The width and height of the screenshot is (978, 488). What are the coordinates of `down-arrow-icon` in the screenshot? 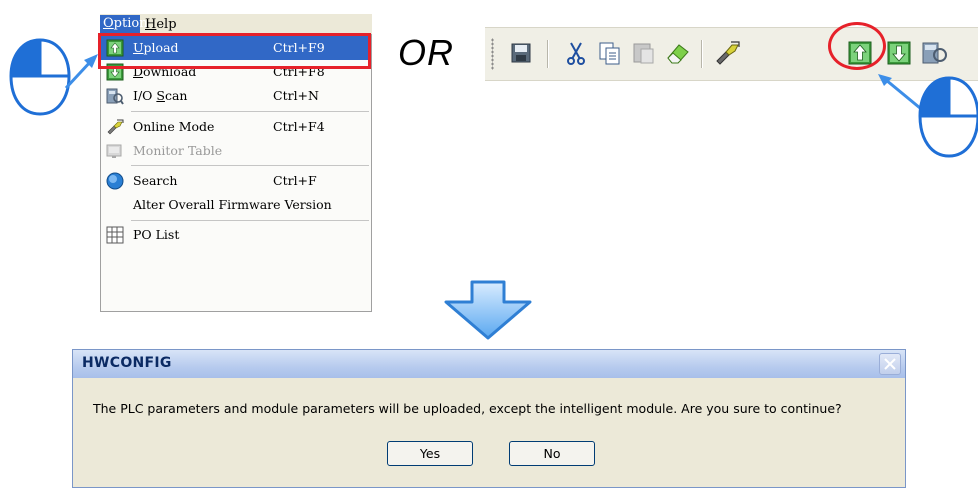 It's located at (488, 310).